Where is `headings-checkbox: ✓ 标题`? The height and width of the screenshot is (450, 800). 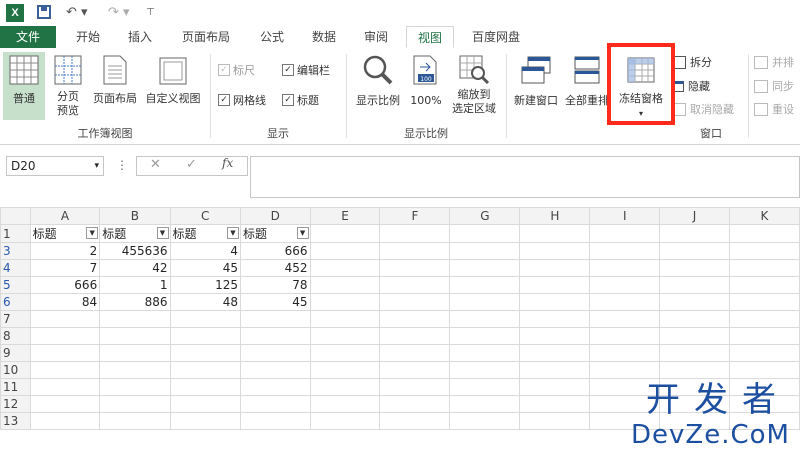
headings-checkbox: ✓ 标题 is located at coordinates (300, 101).